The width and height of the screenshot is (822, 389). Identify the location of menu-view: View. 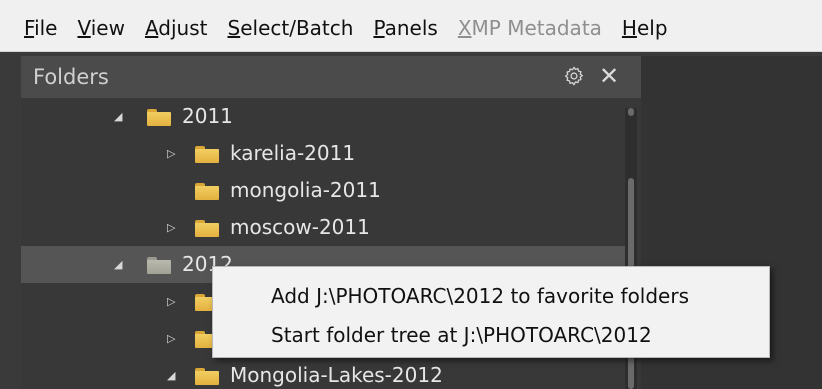
(100, 28).